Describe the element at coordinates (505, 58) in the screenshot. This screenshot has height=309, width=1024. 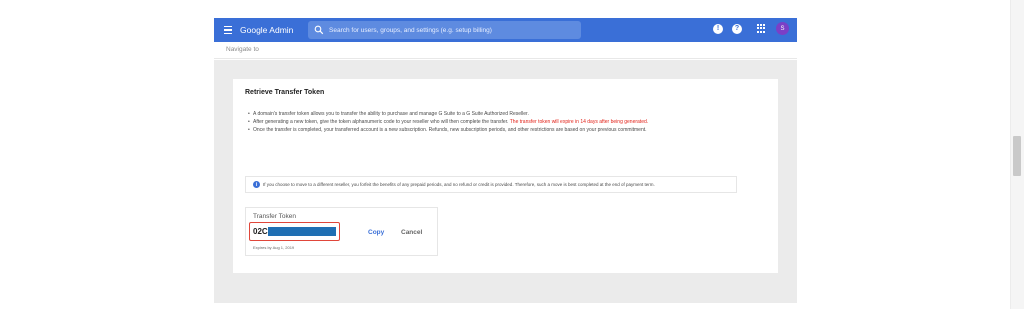
I see `divider` at that location.